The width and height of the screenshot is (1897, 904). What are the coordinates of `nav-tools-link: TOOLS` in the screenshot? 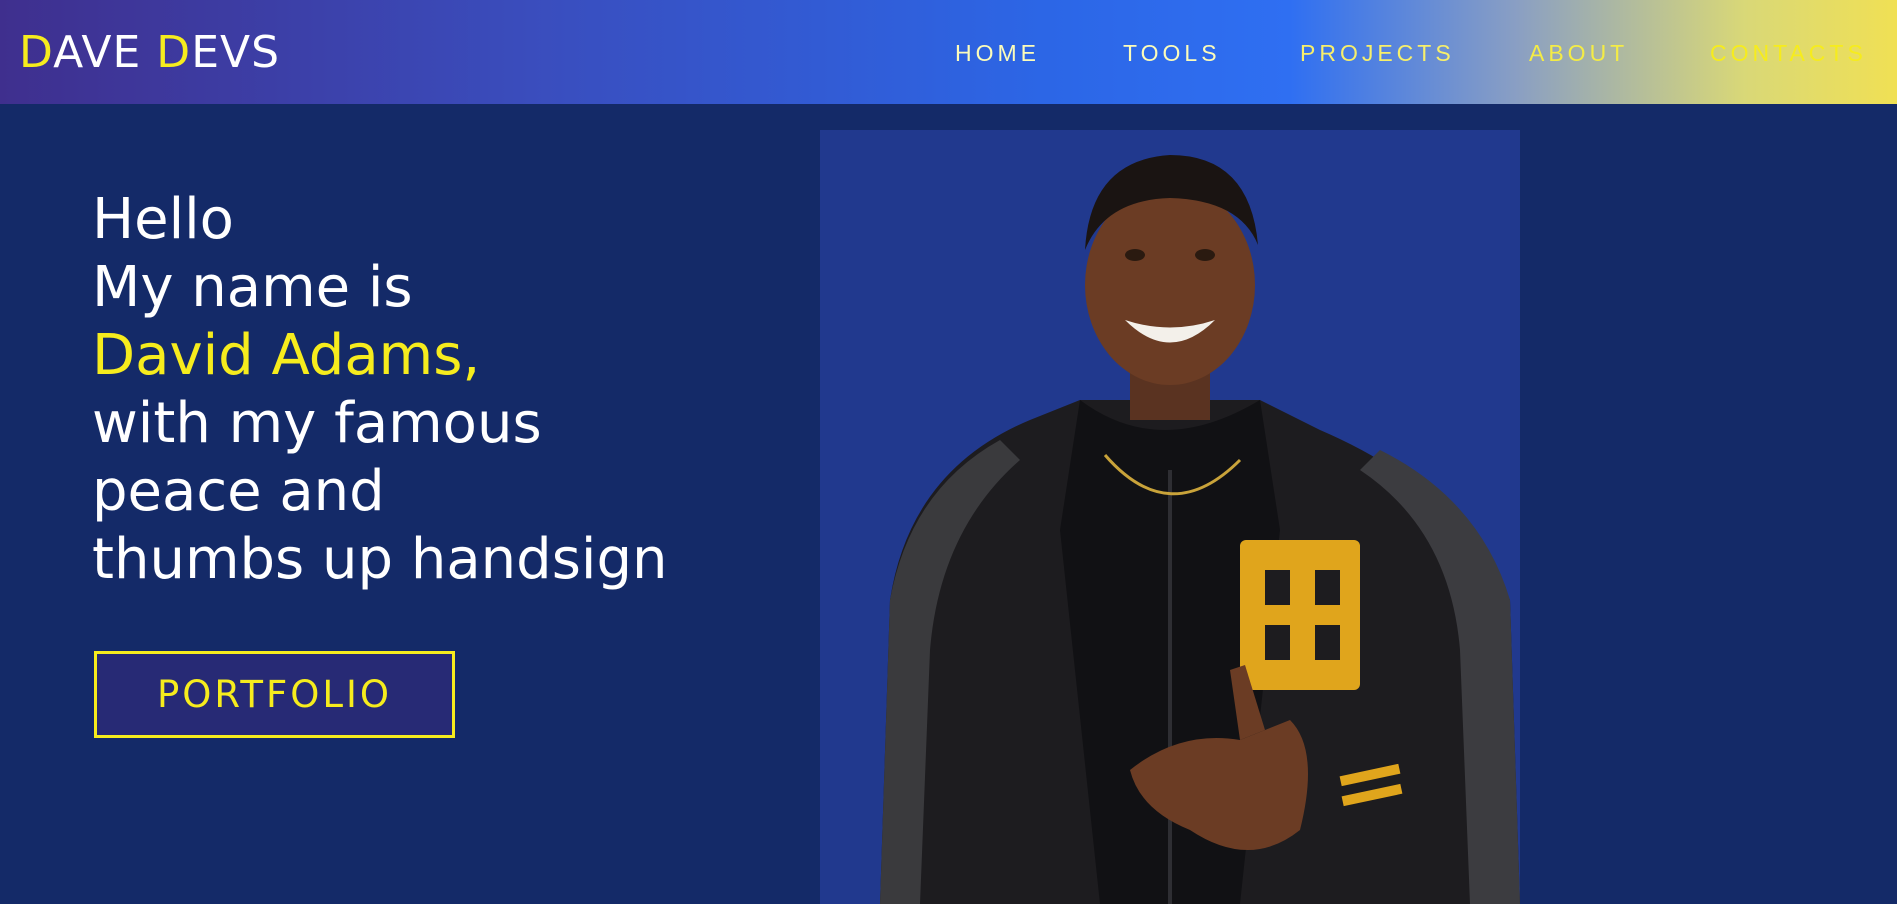 It's located at (1172, 53).